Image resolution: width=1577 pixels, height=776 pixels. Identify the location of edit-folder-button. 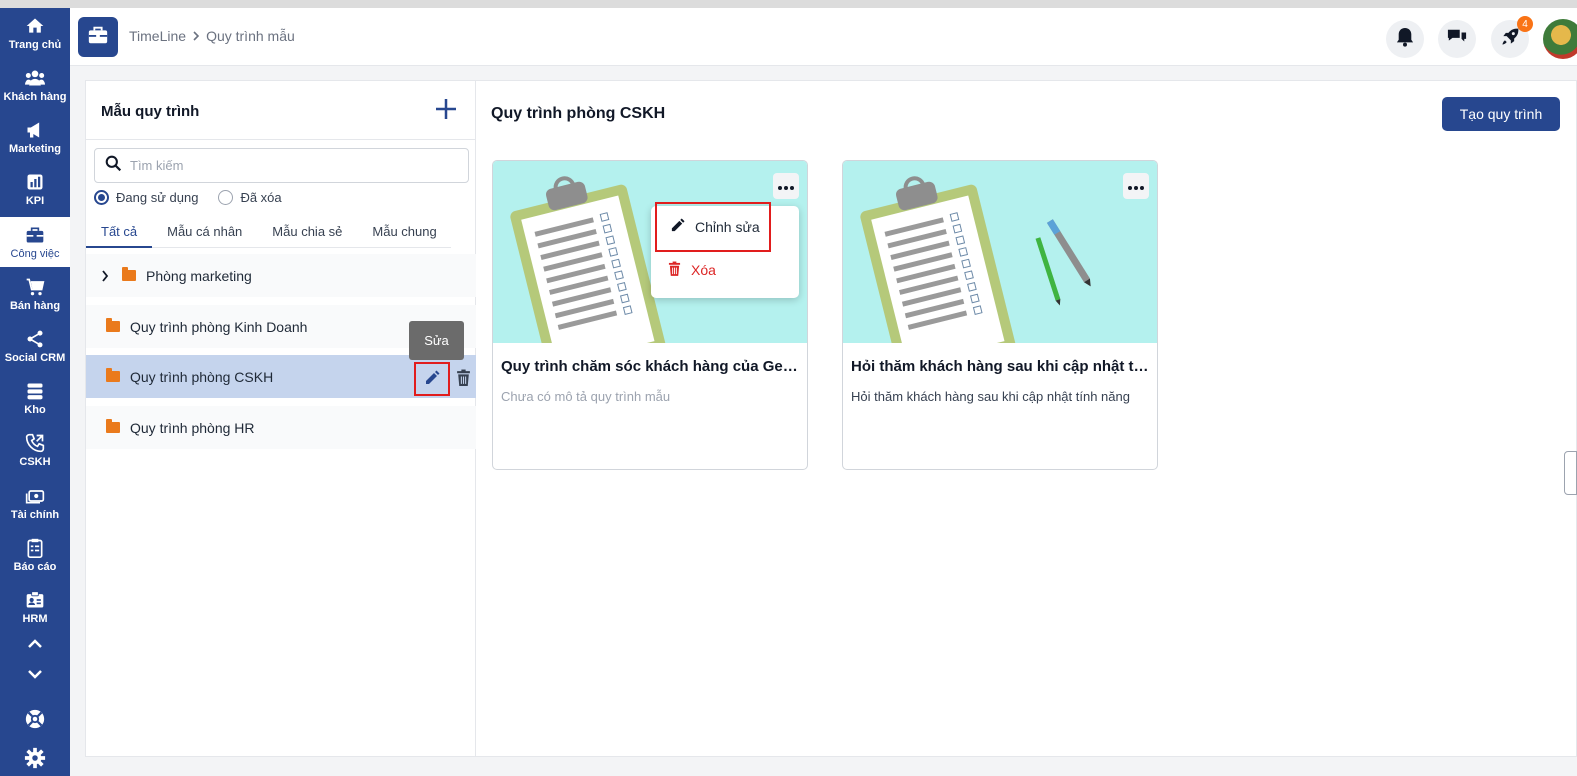
(432, 379).